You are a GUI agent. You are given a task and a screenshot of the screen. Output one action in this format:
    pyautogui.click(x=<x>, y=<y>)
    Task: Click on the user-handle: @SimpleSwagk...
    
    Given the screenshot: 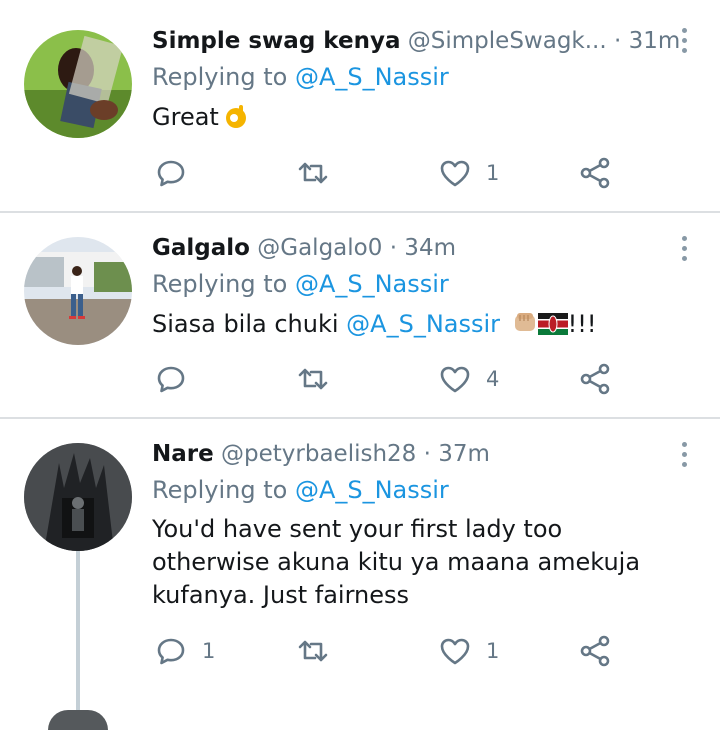 What is the action you would take?
    pyautogui.click(x=507, y=41)
    